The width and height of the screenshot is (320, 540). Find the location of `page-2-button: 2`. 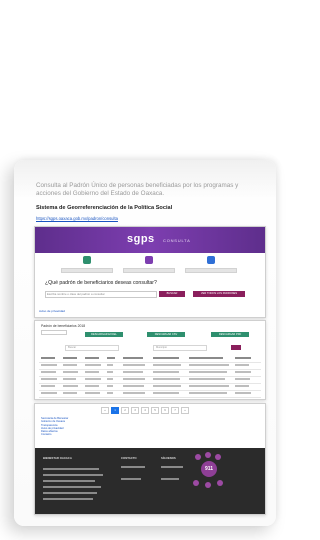

page-2-button: 2 is located at coordinates (125, 410).